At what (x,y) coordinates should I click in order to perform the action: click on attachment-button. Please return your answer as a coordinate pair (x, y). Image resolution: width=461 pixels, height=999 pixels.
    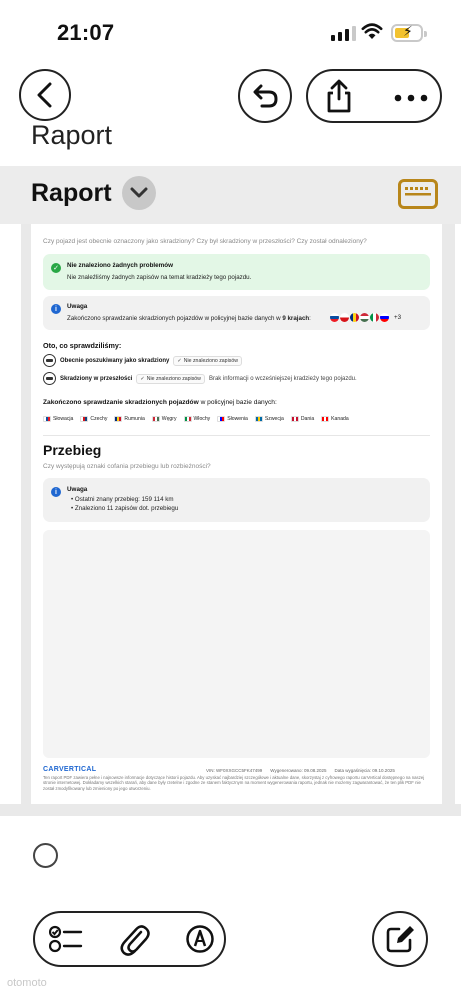
    Looking at the image, I should click on (135, 942).